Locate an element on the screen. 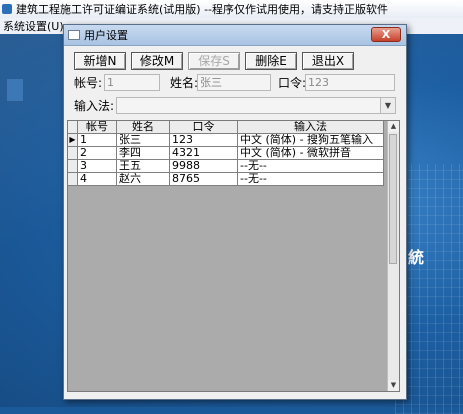 The height and width of the screenshot is (414, 463). name-label: 姓名: is located at coordinates (184, 83).